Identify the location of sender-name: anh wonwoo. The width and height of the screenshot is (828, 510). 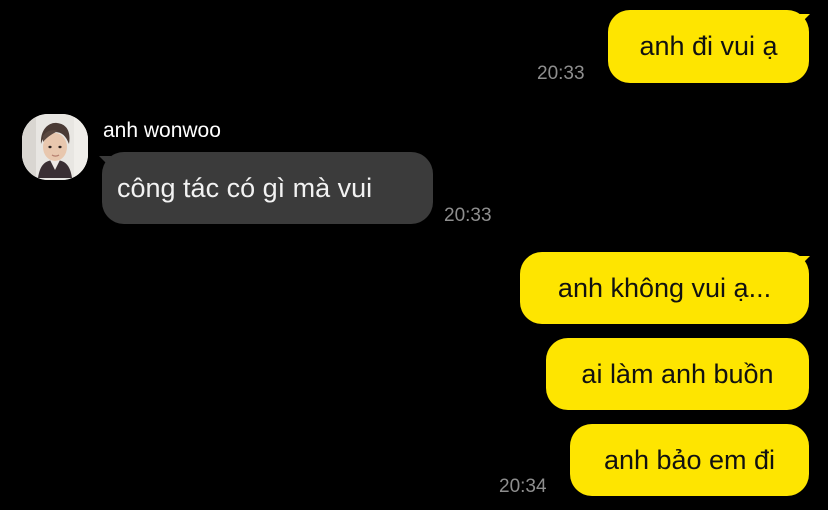
(162, 130).